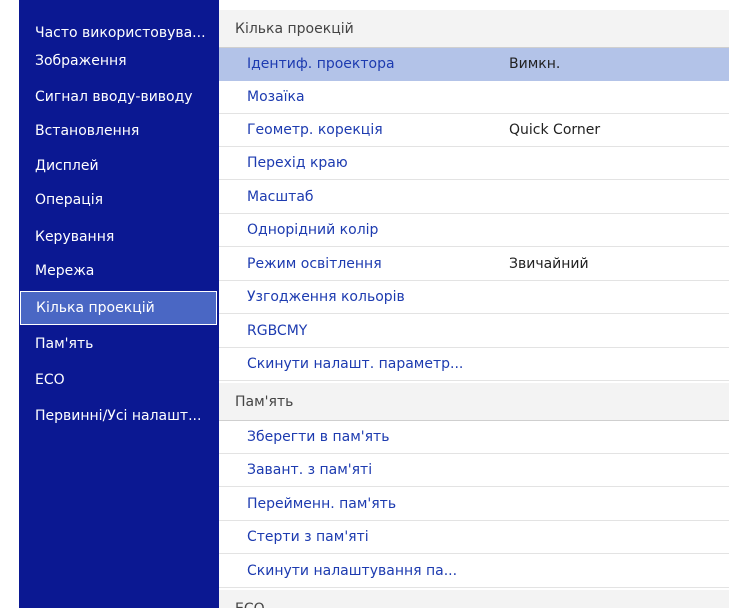 Image resolution: width=729 pixels, height=608 pixels. What do you see at coordinates (315, 130) in the screenshot?
I see `row-label: Геометр. корекція` at bounding box center [315, 130].